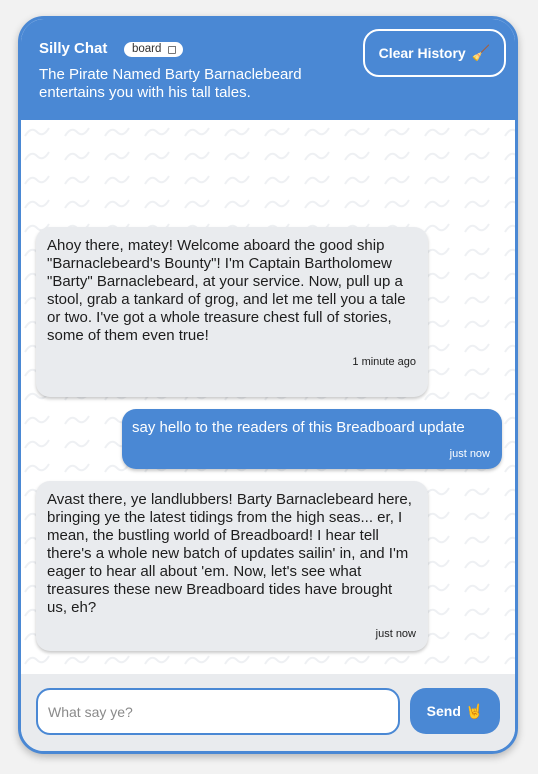 Image resolution: width=538 pixels, height=774 pixels. I want to click on composer: Send 🤘, so click(268, 712).